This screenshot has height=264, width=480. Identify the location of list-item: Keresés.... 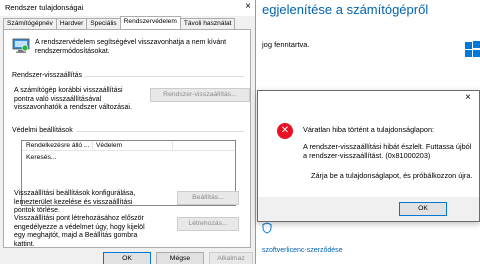
(41, 157).